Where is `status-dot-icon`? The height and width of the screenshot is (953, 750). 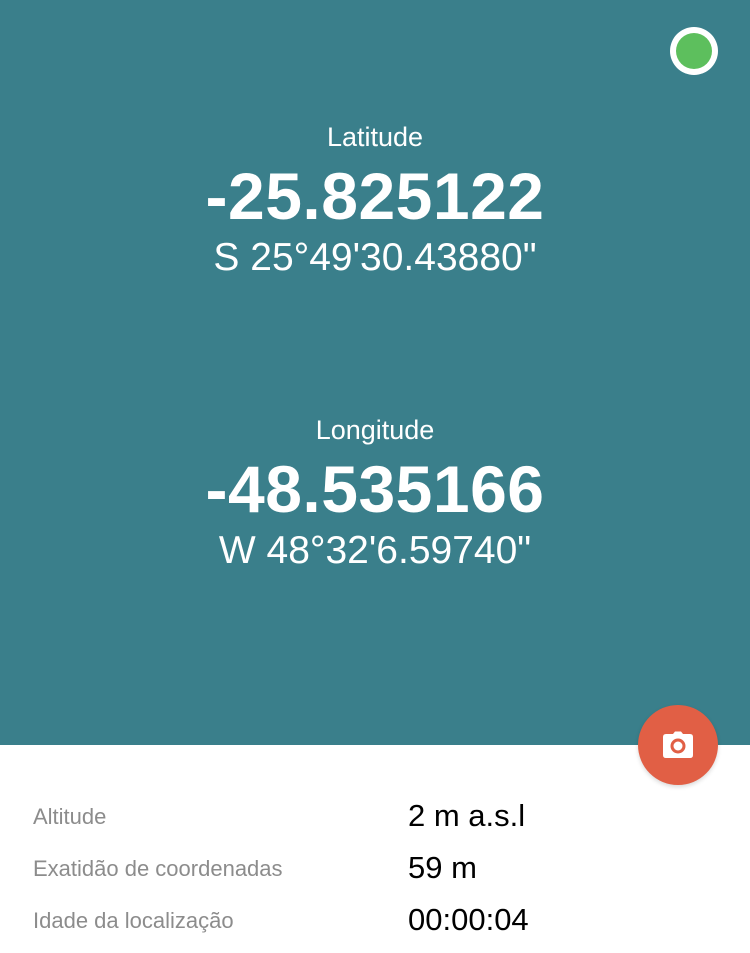
status-dot-icon is located at coordinates (694, 51).